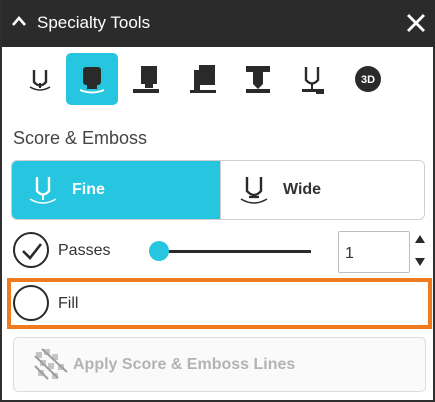  I want to click on 3d-badge-text: 3D, so click(368, 80).